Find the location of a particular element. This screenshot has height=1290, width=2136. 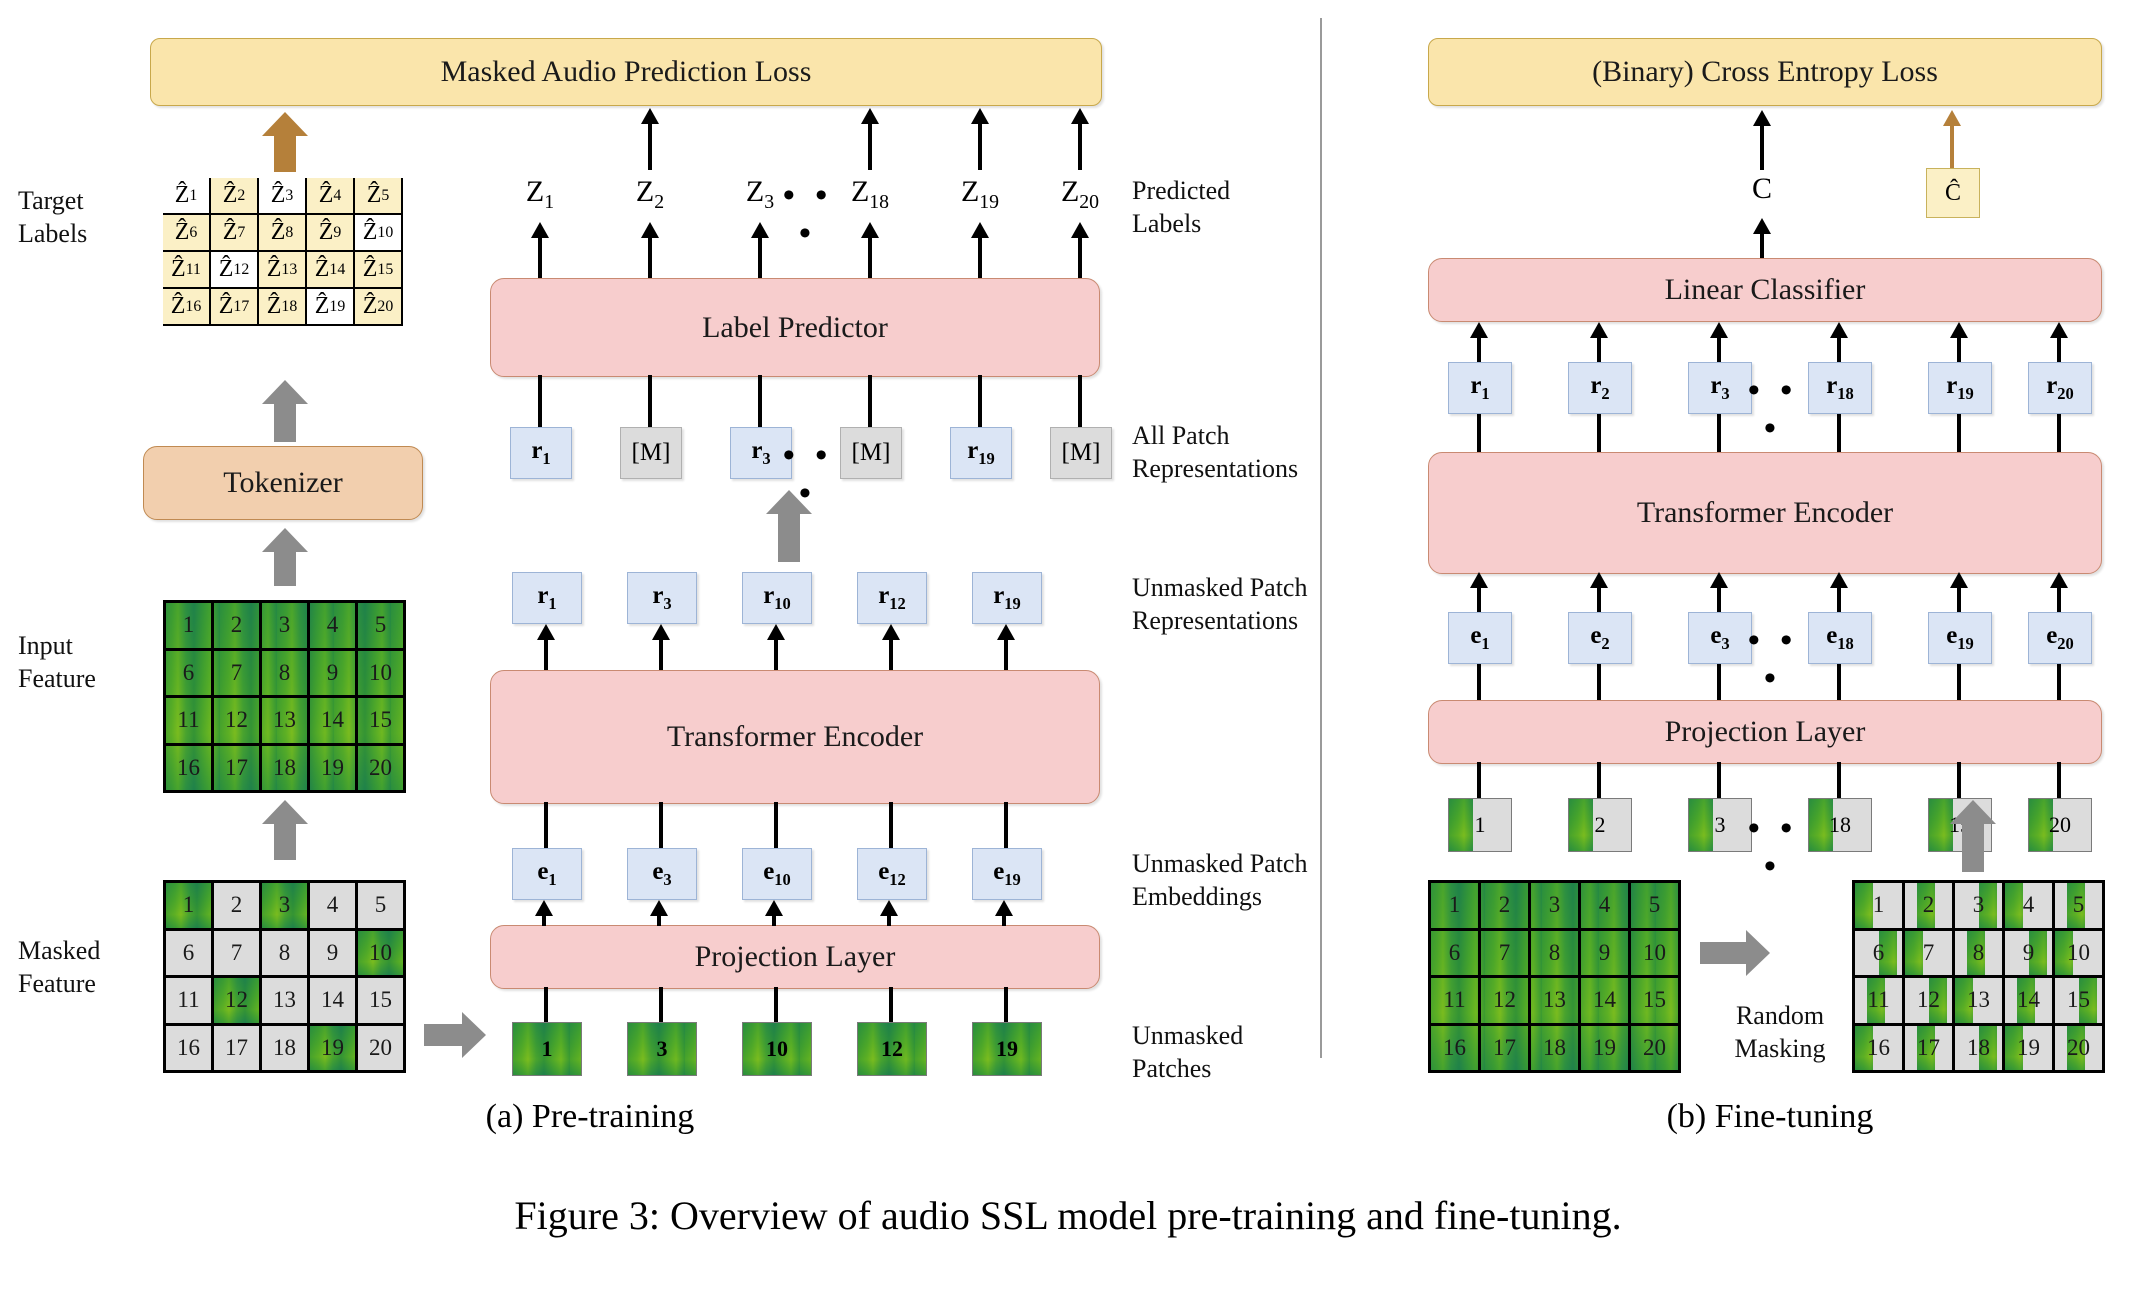

unmasked-patches-row: 1 3 10 12 19 is located at coordinates (792, 1050).